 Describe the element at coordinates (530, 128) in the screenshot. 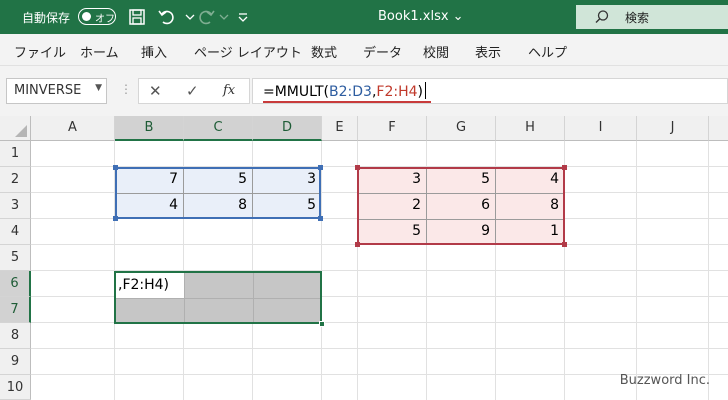

I see `col-header-h: H` at that location.